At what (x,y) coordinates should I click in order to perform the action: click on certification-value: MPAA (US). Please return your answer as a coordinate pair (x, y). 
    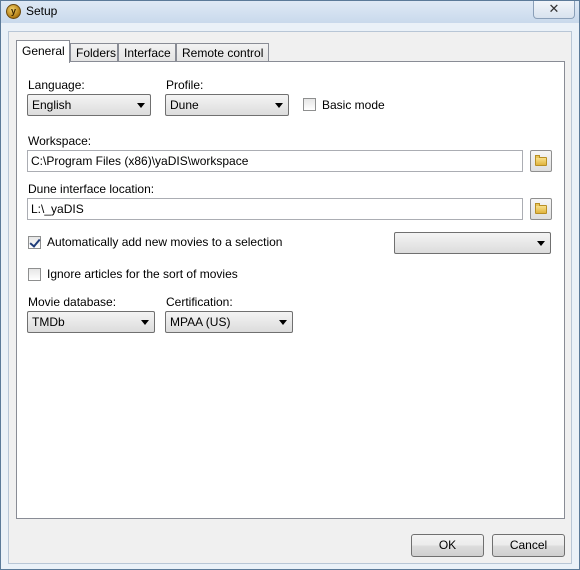
    Looking at the image, I should click on (200, 322).